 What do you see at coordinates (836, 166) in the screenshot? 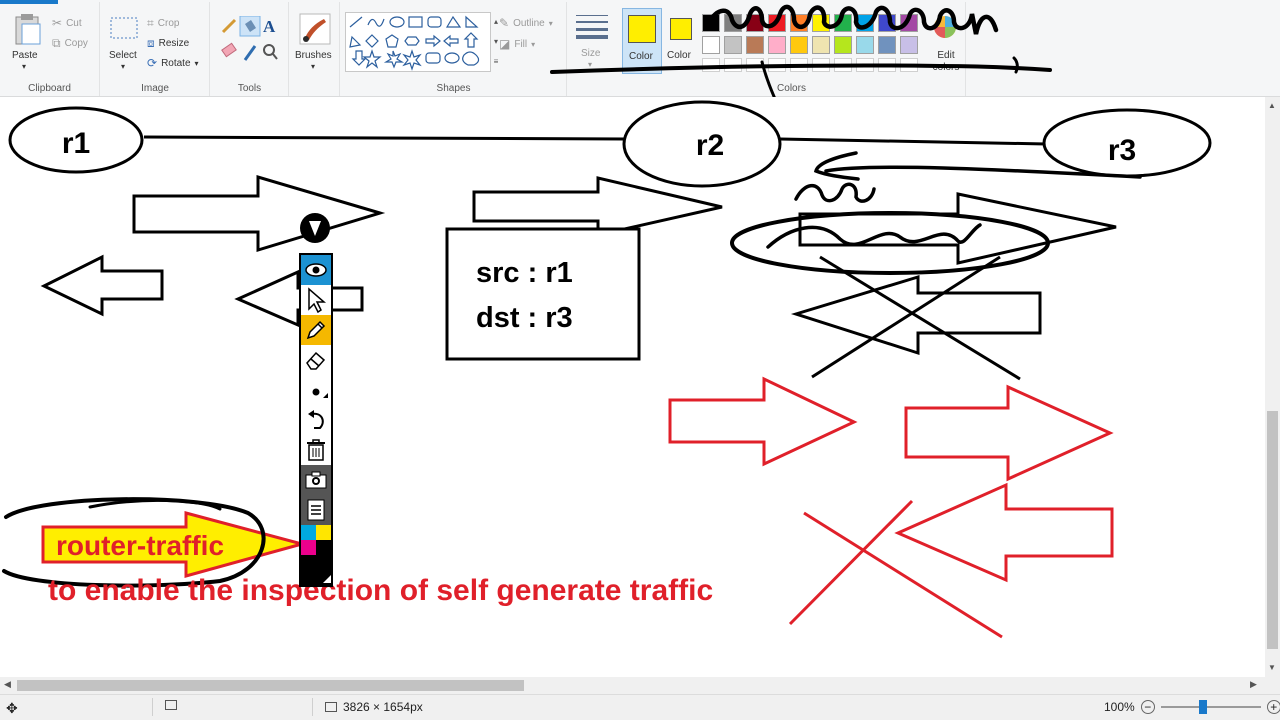
I see `return-arrow-head` at bounding box center [836, 166].